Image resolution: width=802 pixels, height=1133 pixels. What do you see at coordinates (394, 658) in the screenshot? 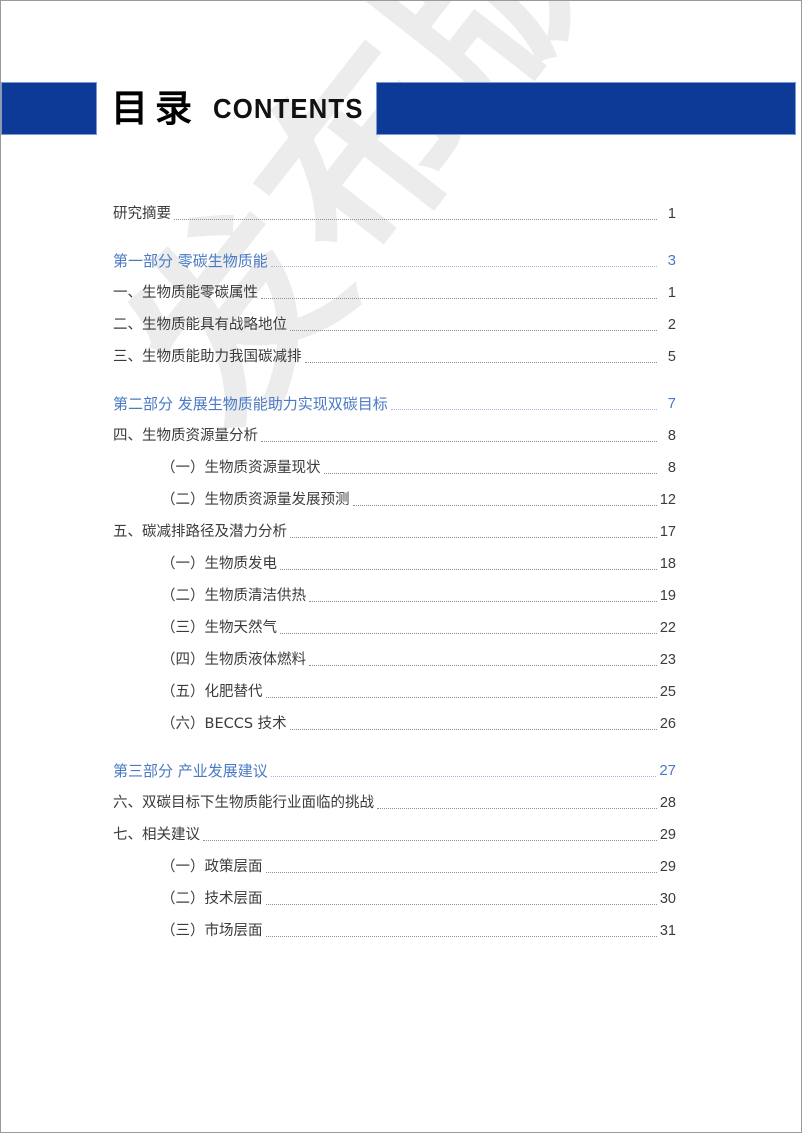
I see `toc-entry: （四）生物质液体燃料 23` at bounding box center [394, 658].